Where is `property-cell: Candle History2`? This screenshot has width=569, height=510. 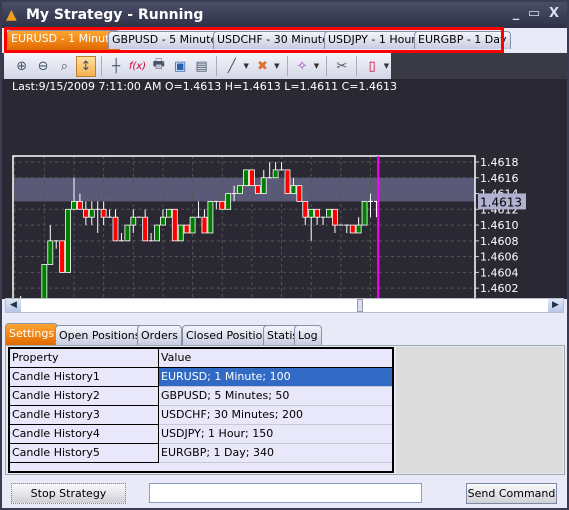
property-cell: Candle History2 is located at coordinates (84, 396).